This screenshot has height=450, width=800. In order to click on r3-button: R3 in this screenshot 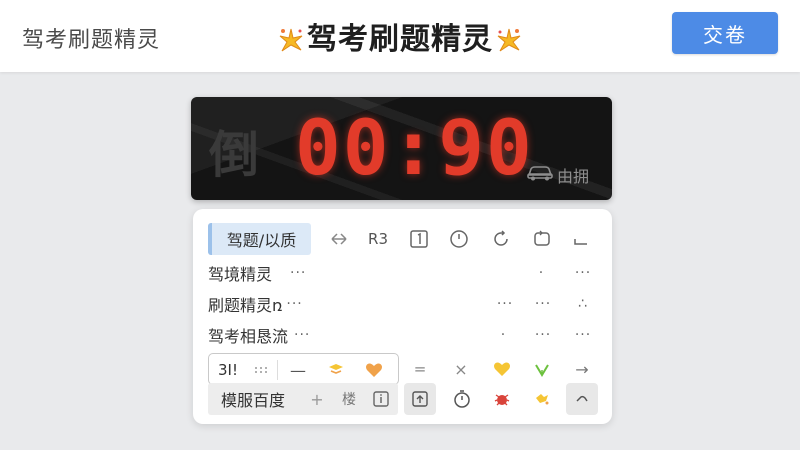, I will do `click(378, 239)`.